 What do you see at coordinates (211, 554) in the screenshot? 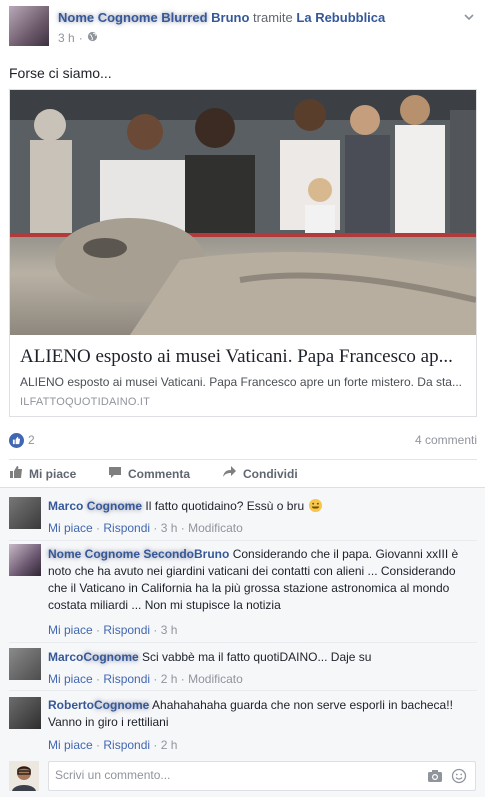
I see `commenter-name: Bruno` at bounding box center [211, 554].